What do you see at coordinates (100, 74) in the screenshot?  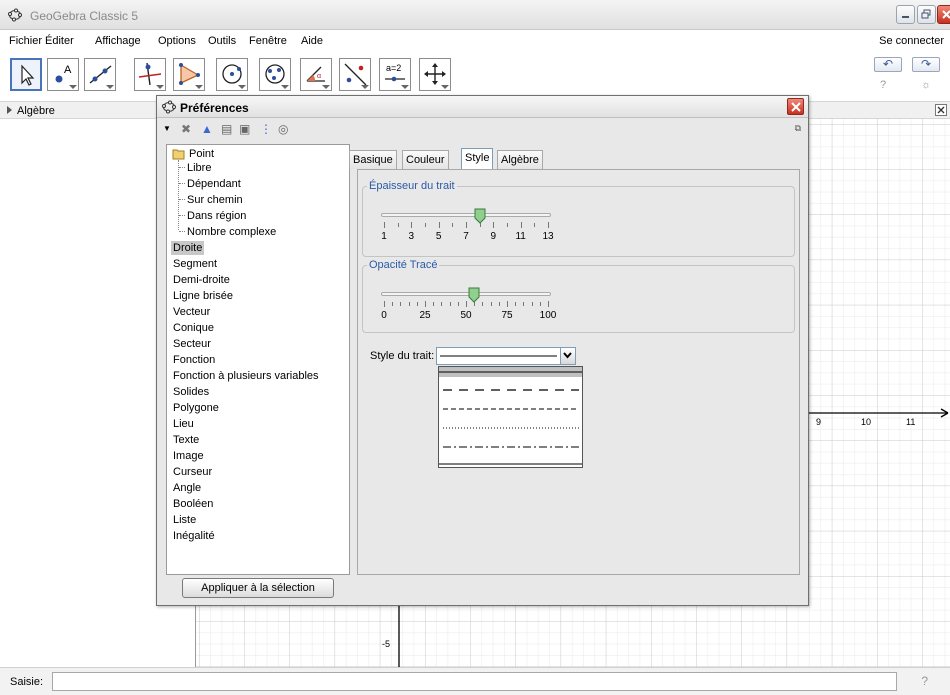 I see `line-tool-button` at bounding box center [100, 74].